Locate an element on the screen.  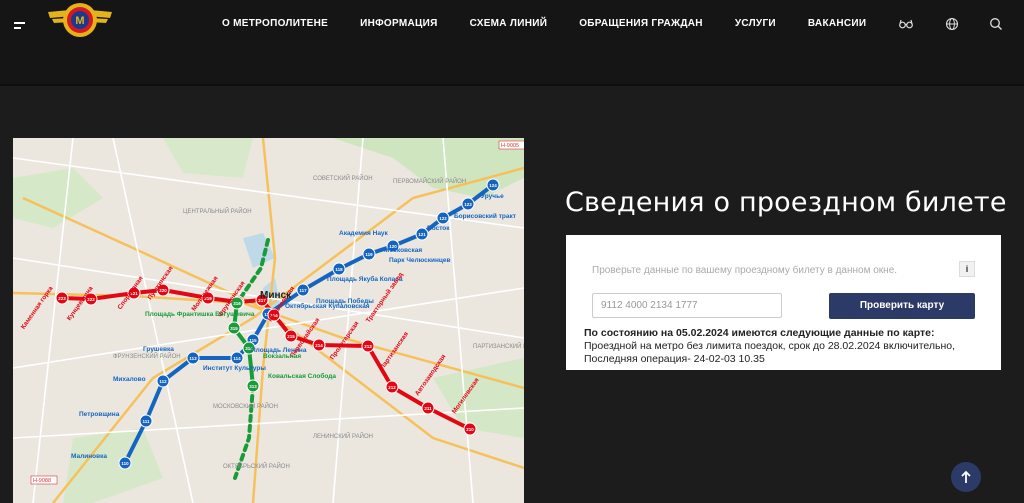
district-label: МОСКОВСКИЙ РАЙОН is located at coordinates (245, 406).